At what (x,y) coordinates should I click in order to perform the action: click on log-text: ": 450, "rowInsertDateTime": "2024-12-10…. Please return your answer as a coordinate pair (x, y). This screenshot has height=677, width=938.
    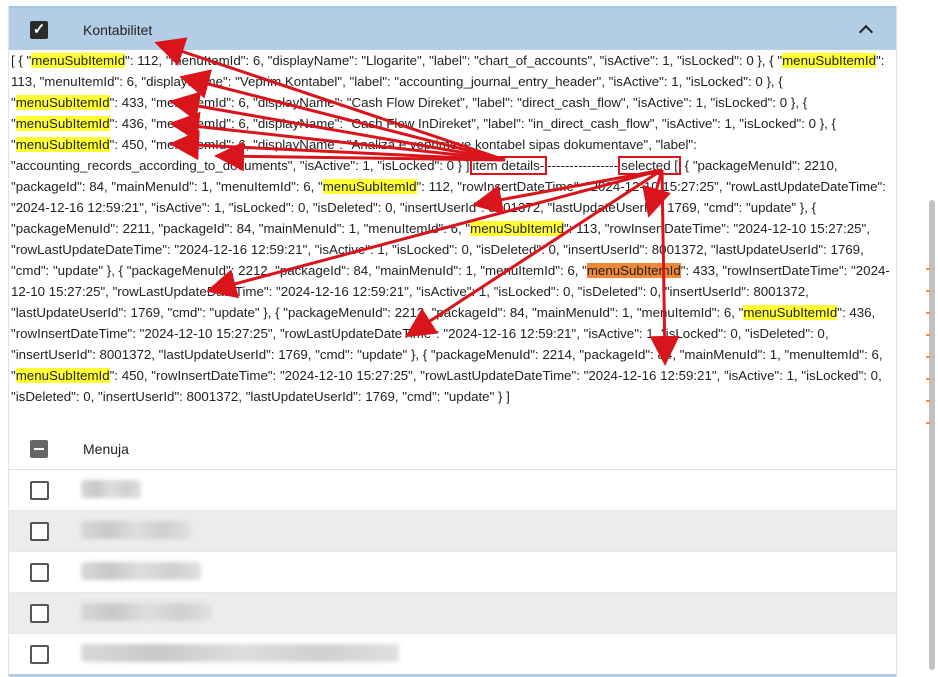
    Looking at the image, I should click on (446, 386).